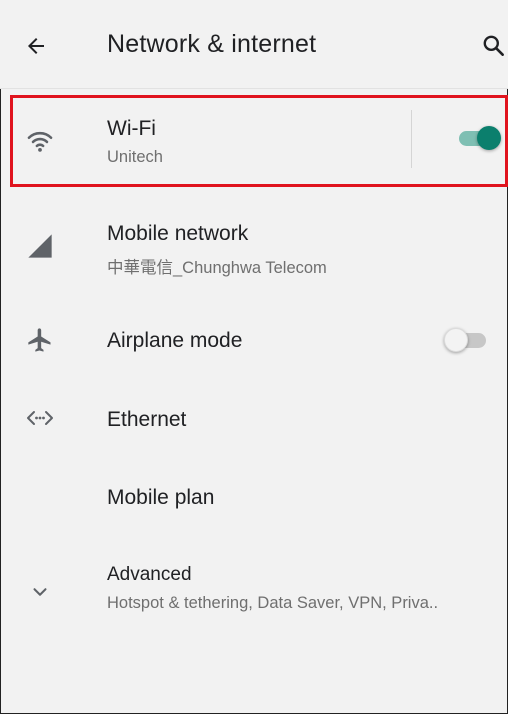  I want to click on airplane-icon, so click(40, 340).